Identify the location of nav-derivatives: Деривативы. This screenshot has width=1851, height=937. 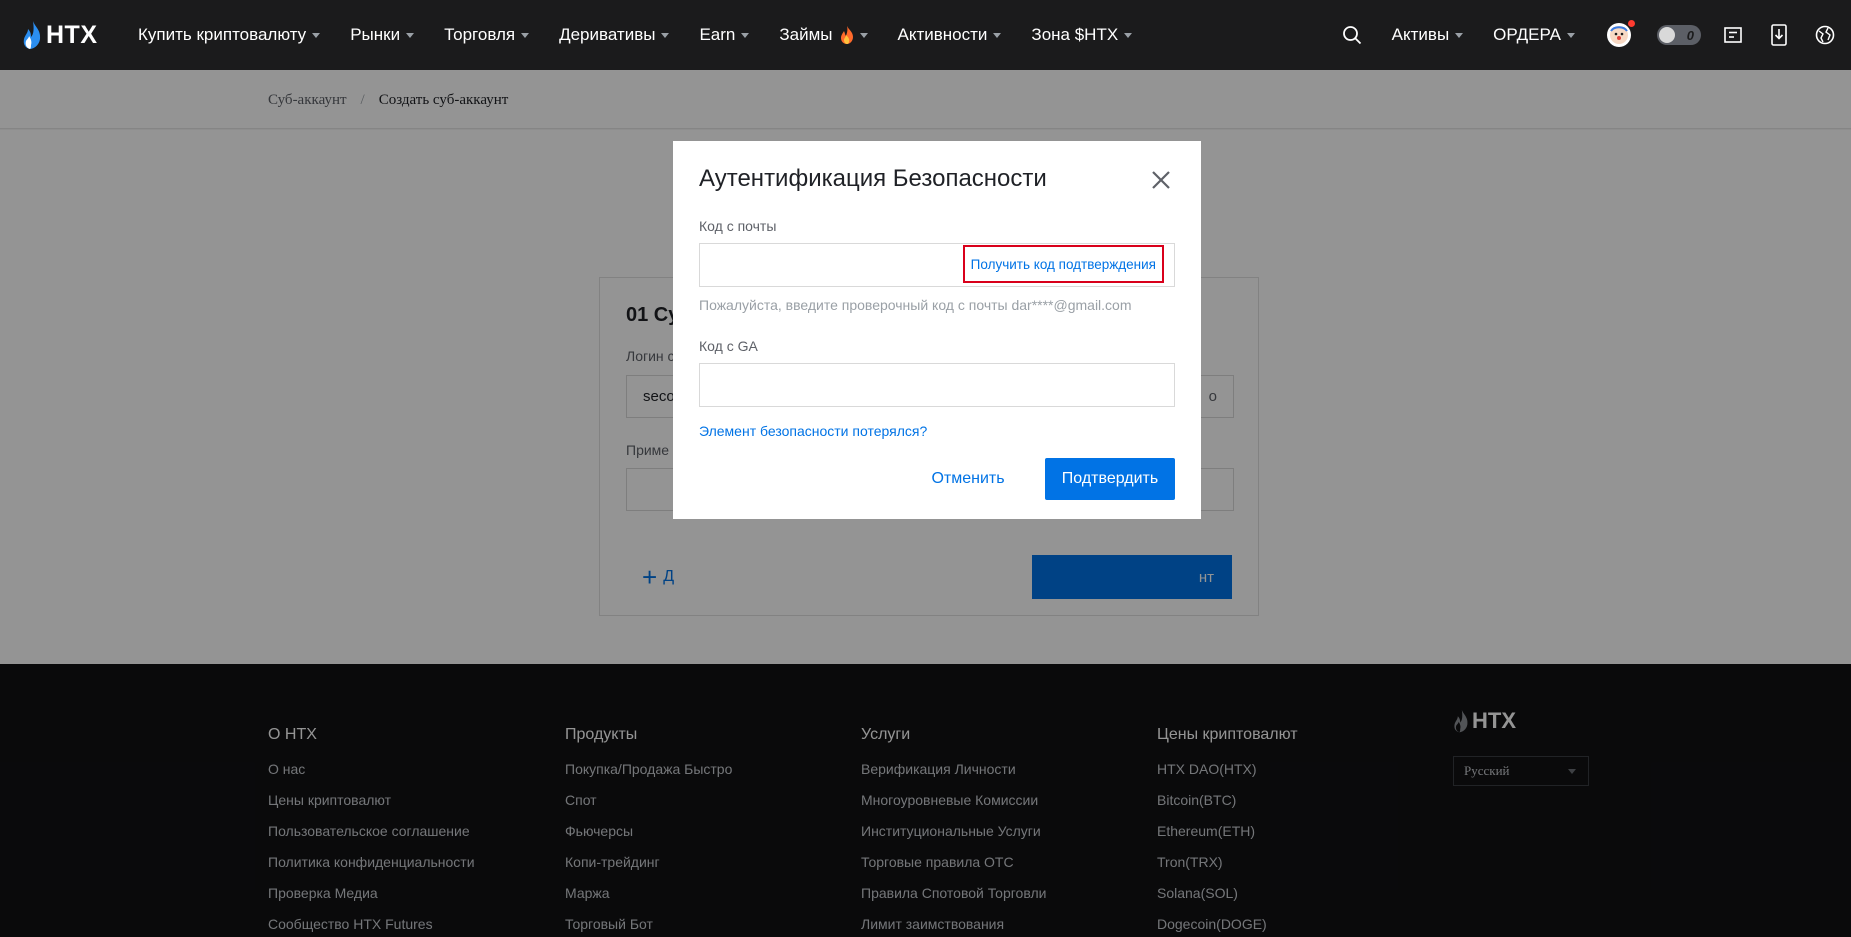
(614, 35).